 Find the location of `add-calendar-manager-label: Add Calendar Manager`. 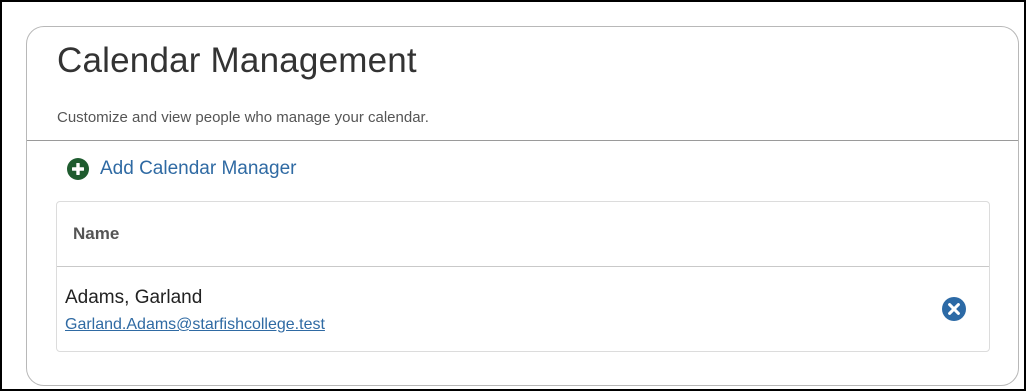

add-calendar-manager-label: Add Calendar Manager is located at coordinates (198, 168).